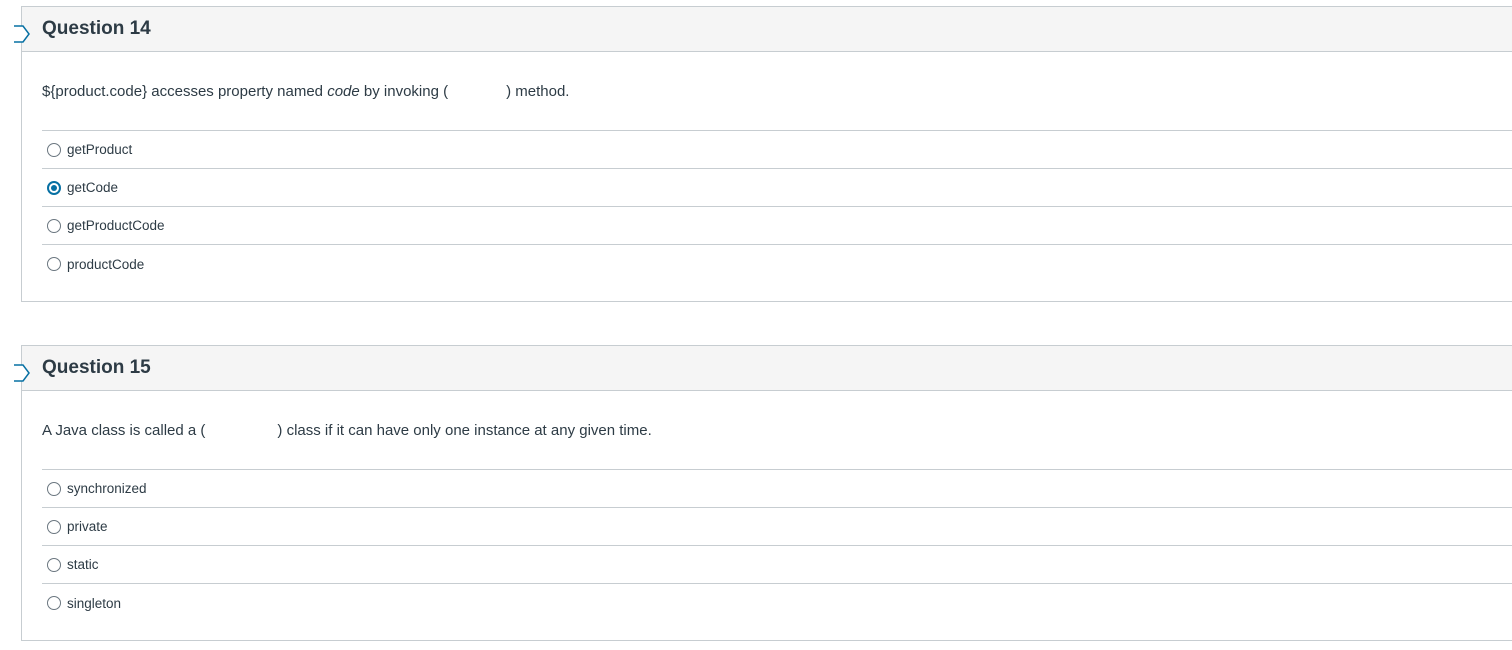  I want to click on question-header: Question 15, so click(767, 368).